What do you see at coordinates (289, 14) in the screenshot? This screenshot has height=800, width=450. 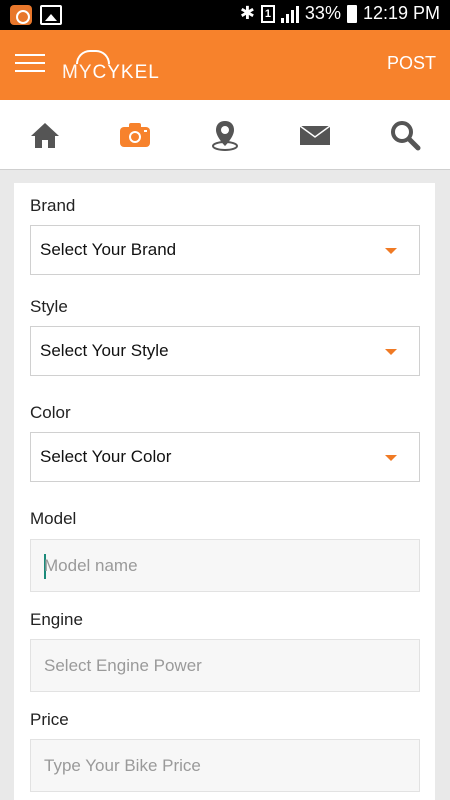 I see `signal-icon` at bounding box center [289, 14].